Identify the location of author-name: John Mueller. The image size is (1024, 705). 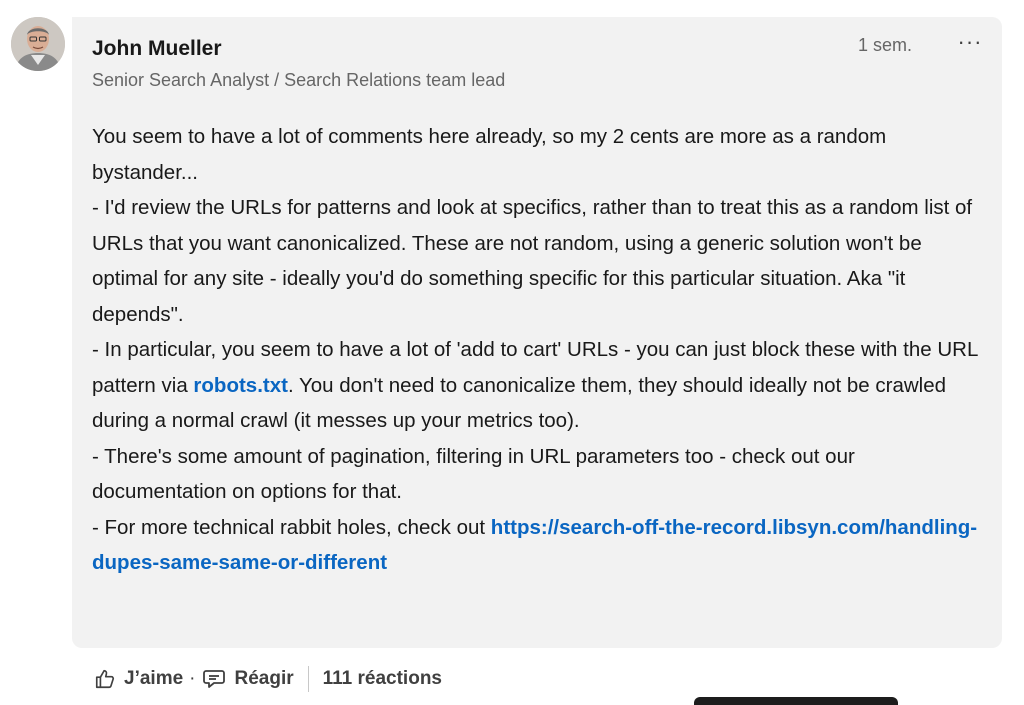
(157, 49).